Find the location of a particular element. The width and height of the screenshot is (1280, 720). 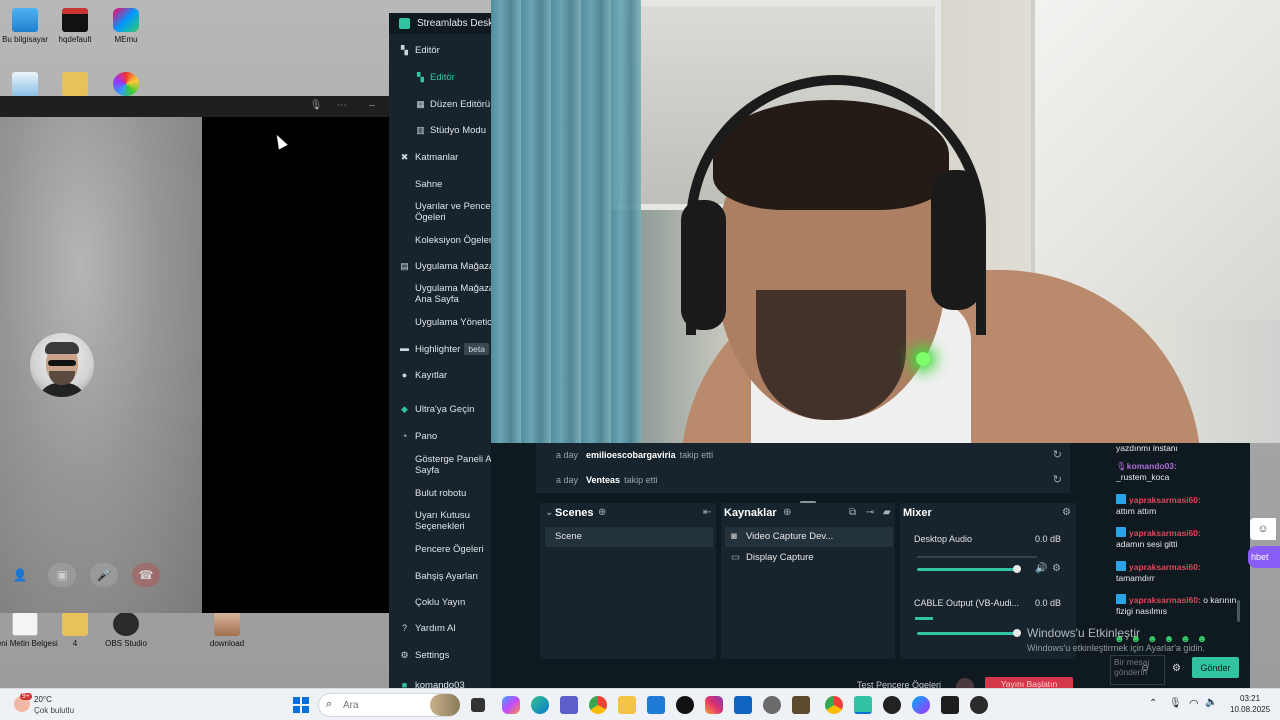

nav-multistream: Çoklu Yayın is located at coordinates (444, 602).